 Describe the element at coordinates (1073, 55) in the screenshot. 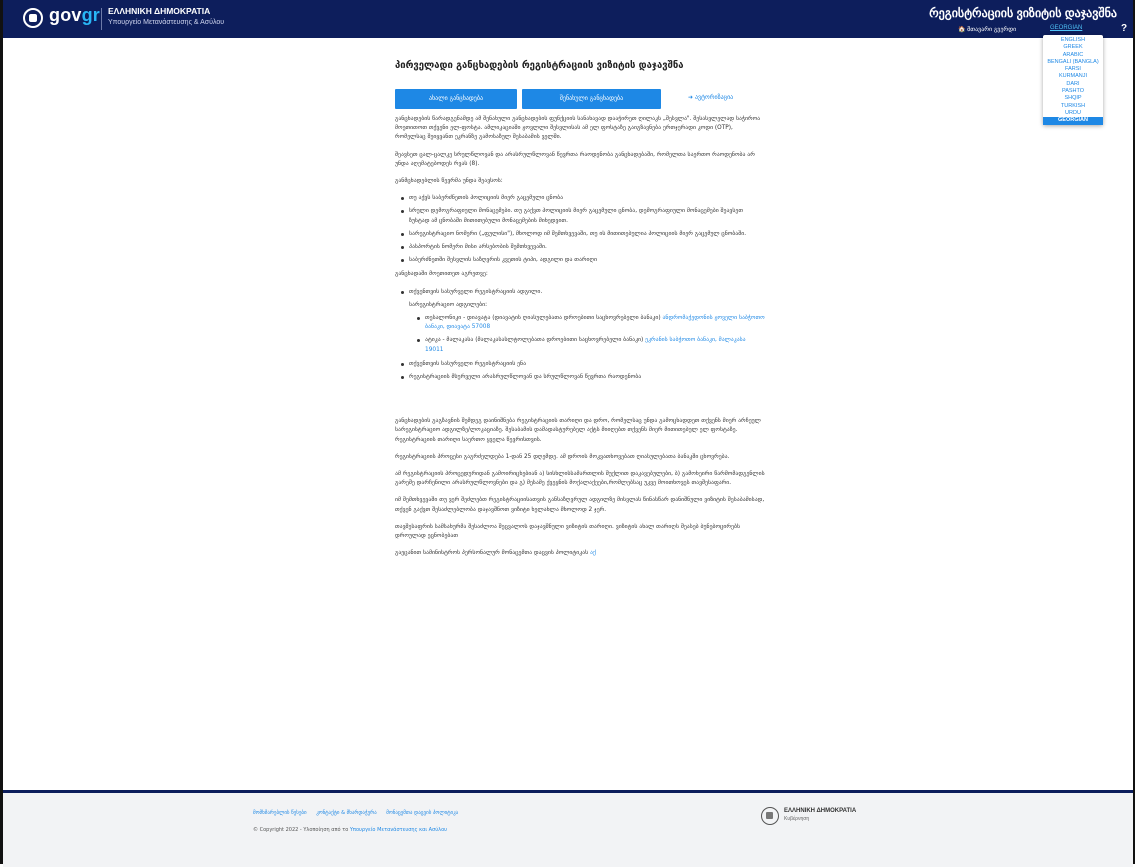

I see `language-option: ARABIC` at that location.